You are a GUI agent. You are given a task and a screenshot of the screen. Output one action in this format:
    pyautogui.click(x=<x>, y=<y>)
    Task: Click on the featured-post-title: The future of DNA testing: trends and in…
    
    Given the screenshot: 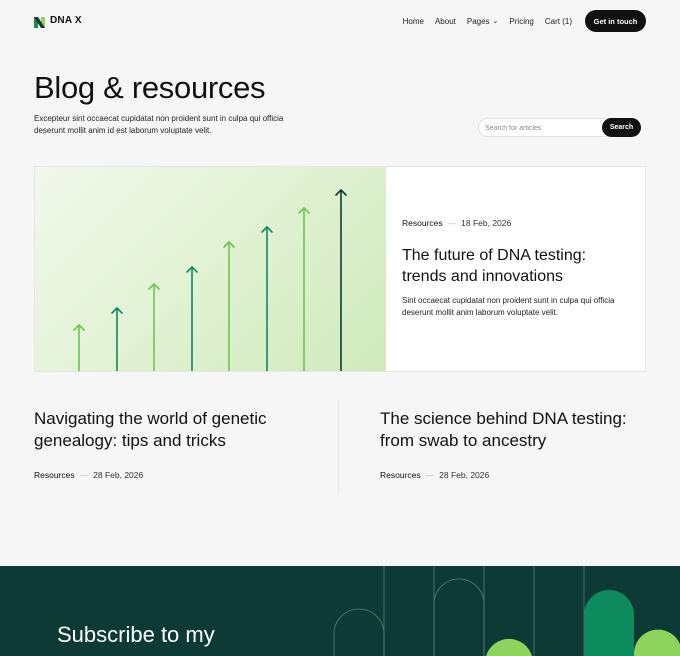 What is the action you would take?
    pyautogui.click(x=517, y=266)
    